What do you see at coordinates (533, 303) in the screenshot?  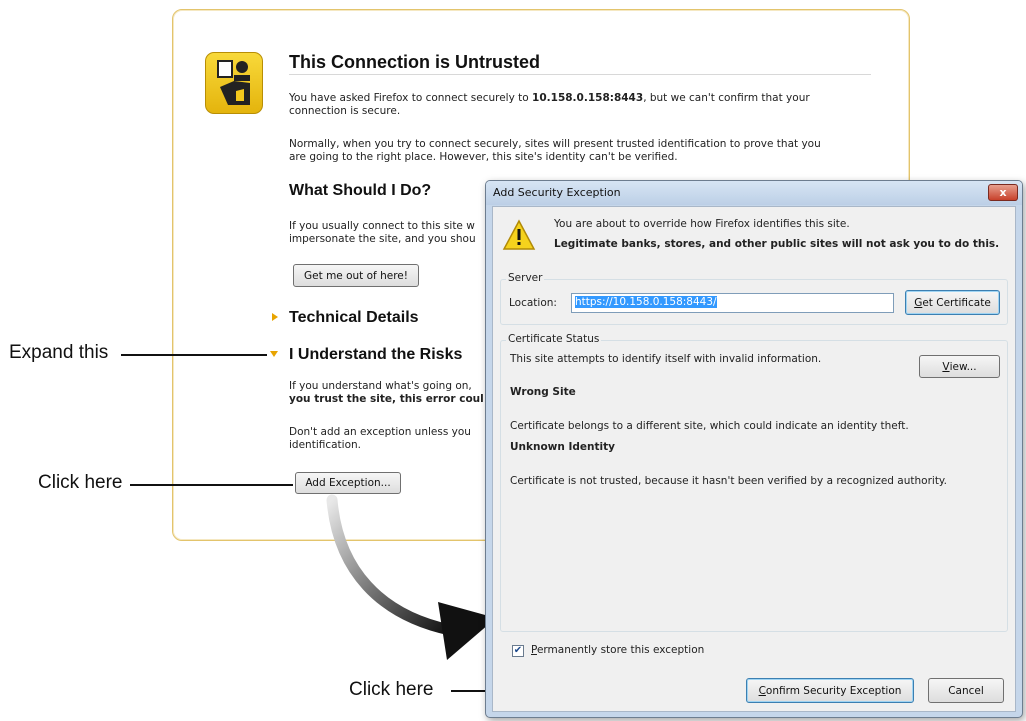 I see `location-label: Location:` at bounding box center [533, 303].